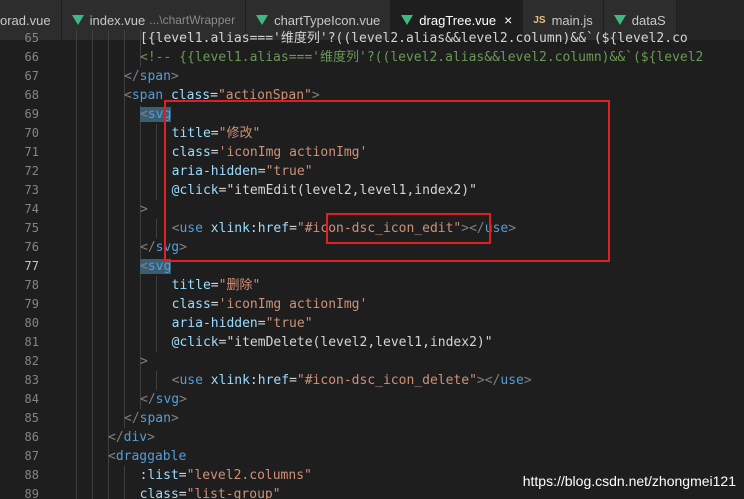  Describe the element at coordinates (31, 228) in the screenshot. I see `line-number: 75` at that location.